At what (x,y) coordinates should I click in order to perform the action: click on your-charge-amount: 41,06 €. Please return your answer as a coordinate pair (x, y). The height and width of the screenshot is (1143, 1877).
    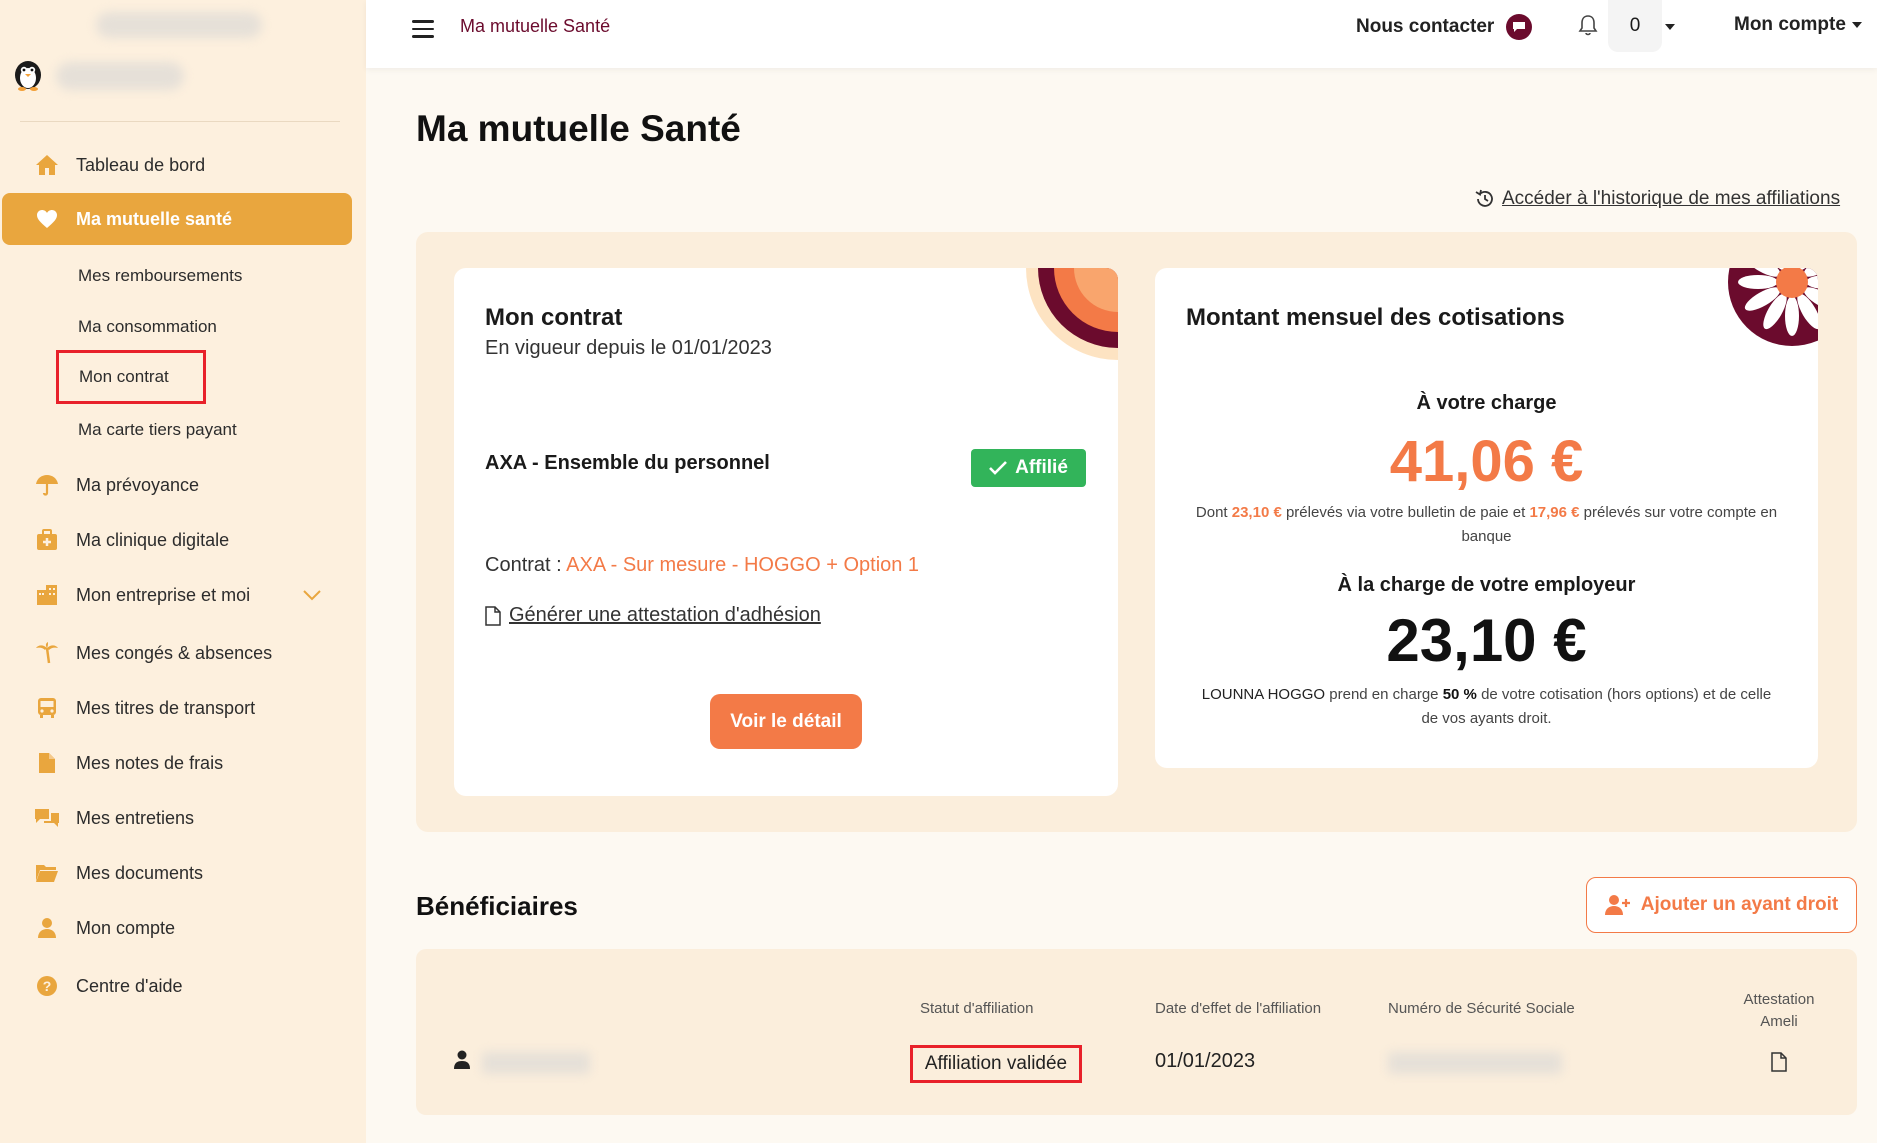
    Looking at the image, I should click on (1486, 461).